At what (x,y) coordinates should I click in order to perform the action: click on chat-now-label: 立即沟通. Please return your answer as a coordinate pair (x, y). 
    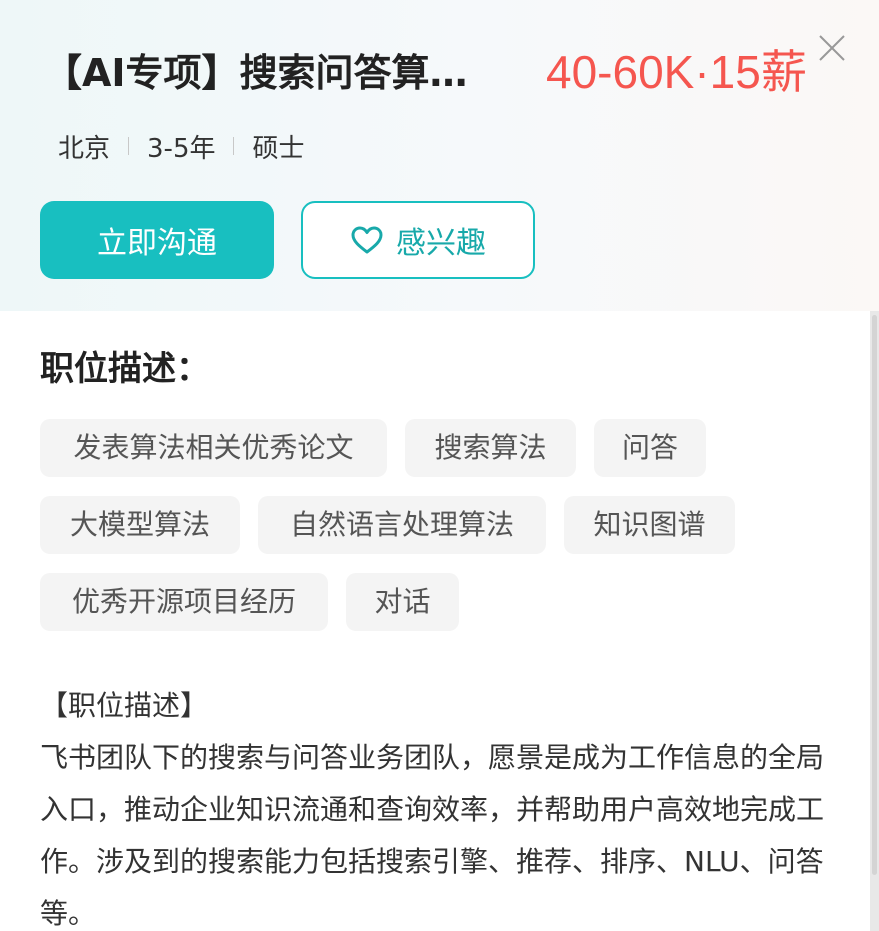
    Looking at the image, I should click on (157, 243).